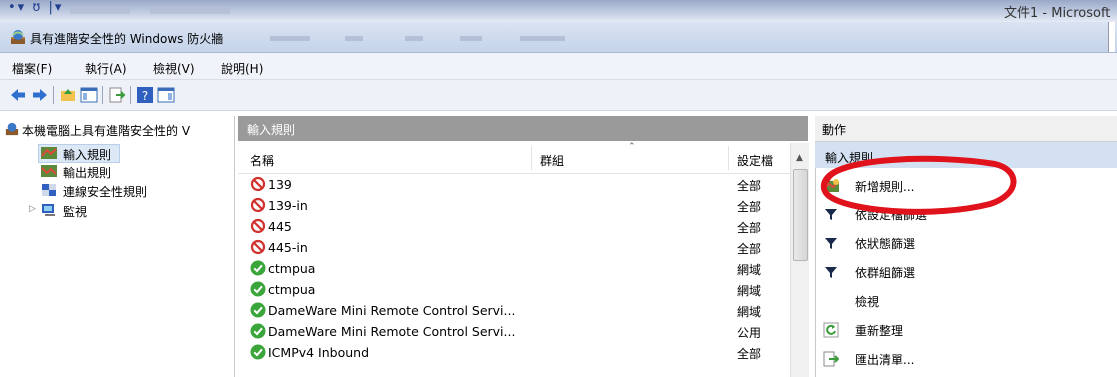 Image resolution: width=1117 pixels, height=377 pixels. I want to click on help-icon: ?, so click(145, 95).